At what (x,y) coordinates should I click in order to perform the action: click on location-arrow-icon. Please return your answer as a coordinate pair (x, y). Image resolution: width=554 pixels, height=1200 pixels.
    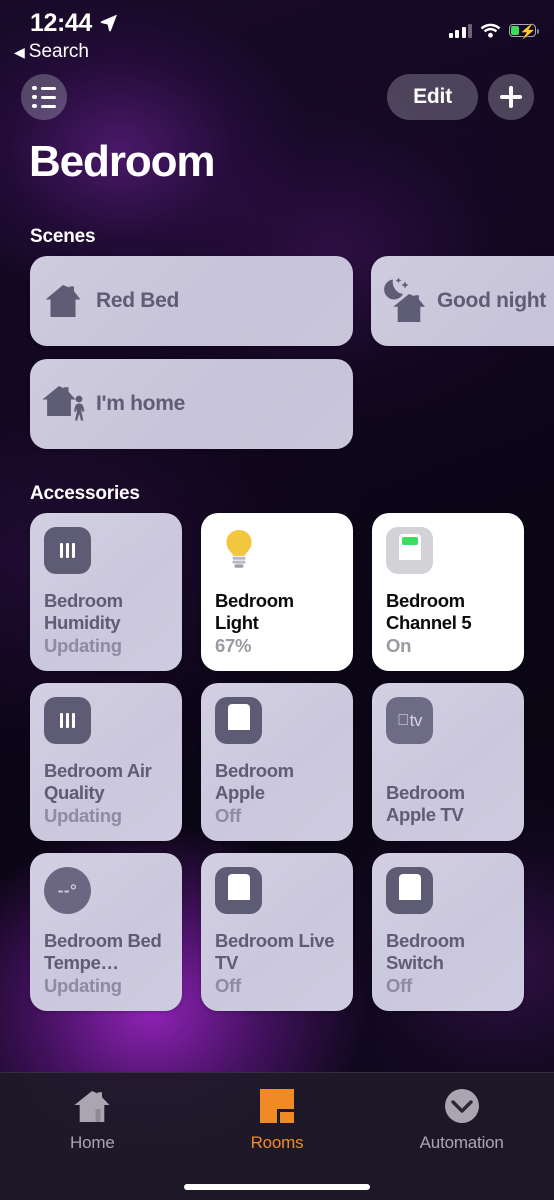
    Looking at the image, I should click on (108, 23).